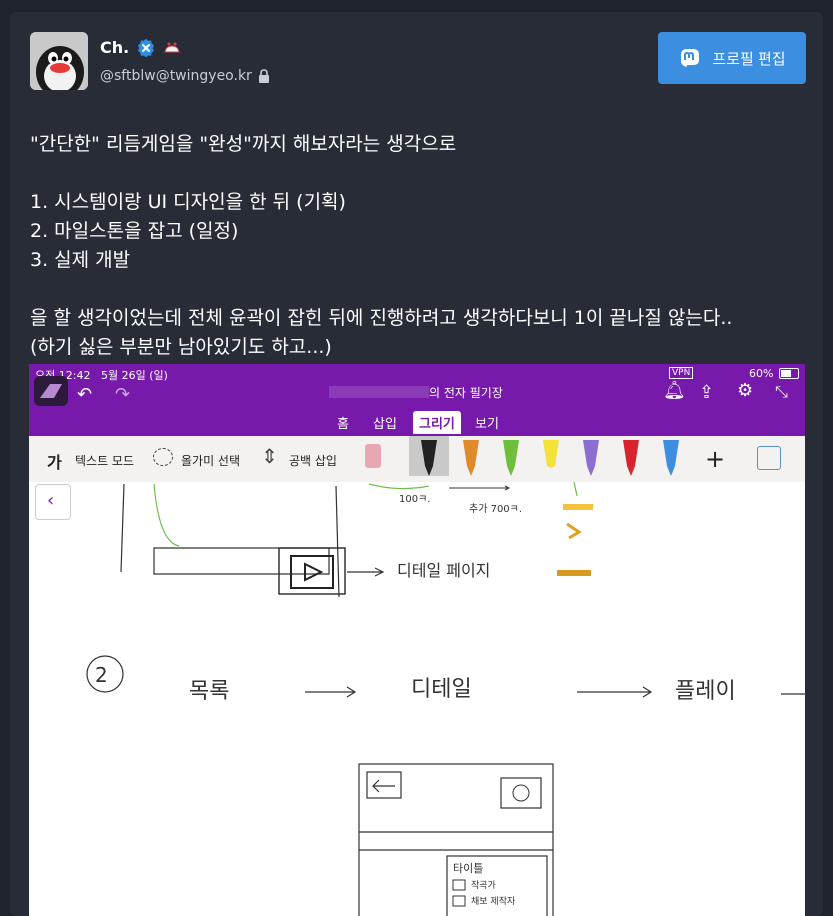 The height and width of the screenshot is (916, 833). I want to click on pen-green-icon, so click(511, 458).